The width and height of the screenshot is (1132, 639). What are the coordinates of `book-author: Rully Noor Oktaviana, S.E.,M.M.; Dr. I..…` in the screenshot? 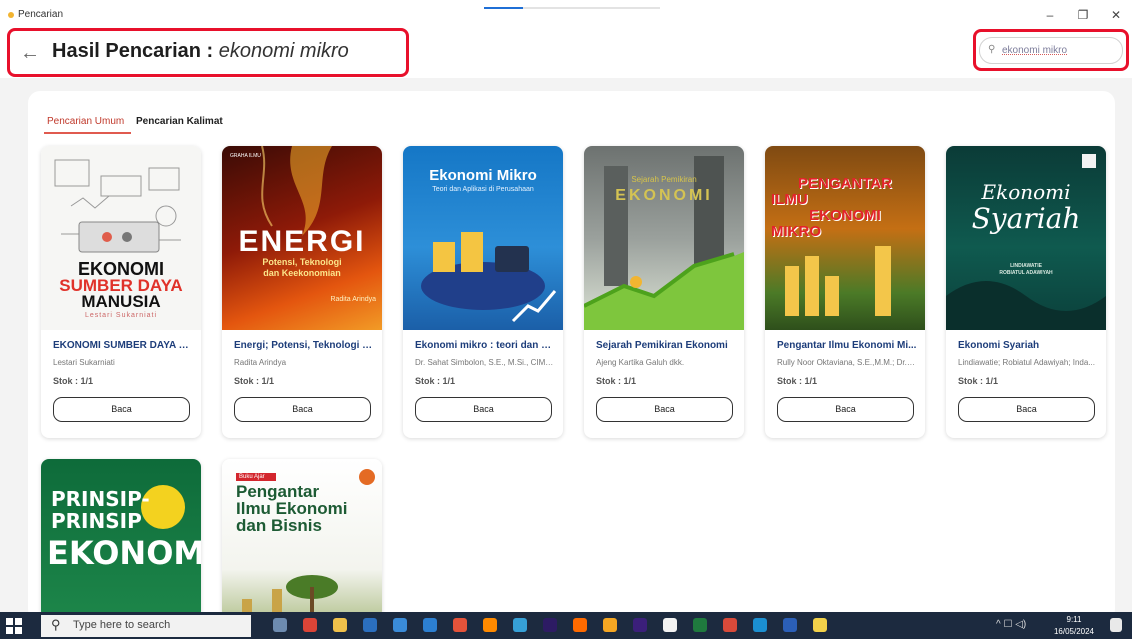 It's located at (847, 362).